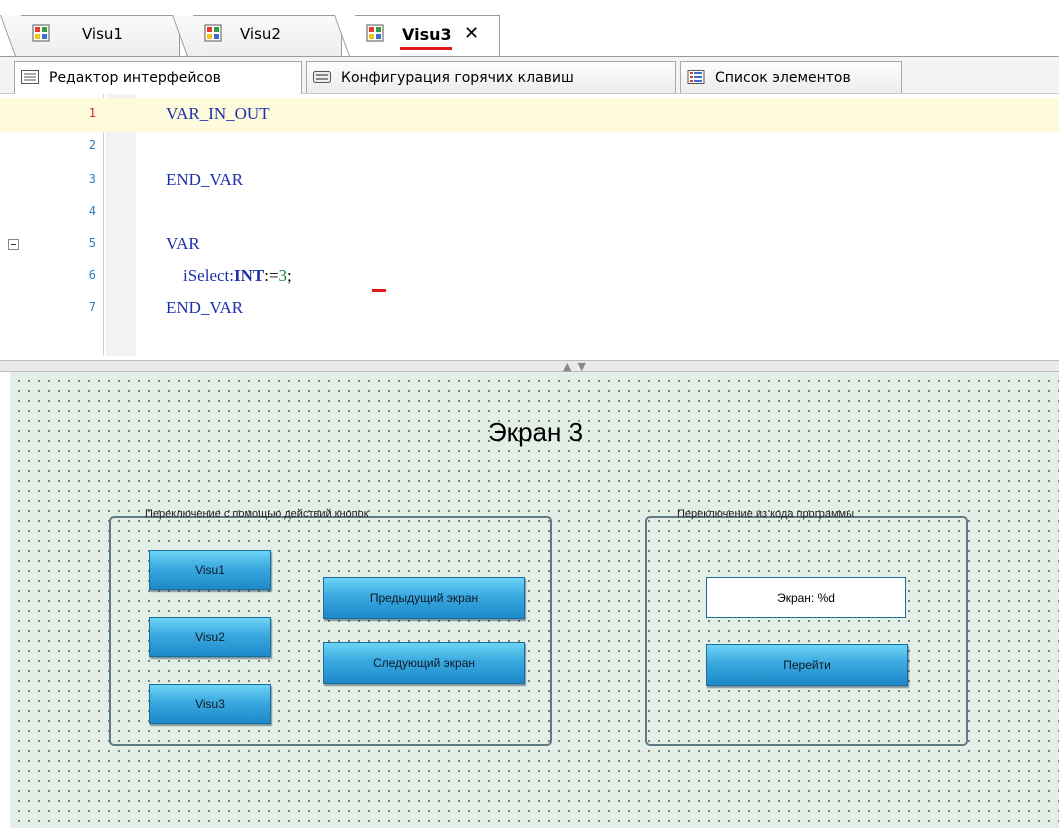  I want to click on code-line: 2, so click(529, 147).